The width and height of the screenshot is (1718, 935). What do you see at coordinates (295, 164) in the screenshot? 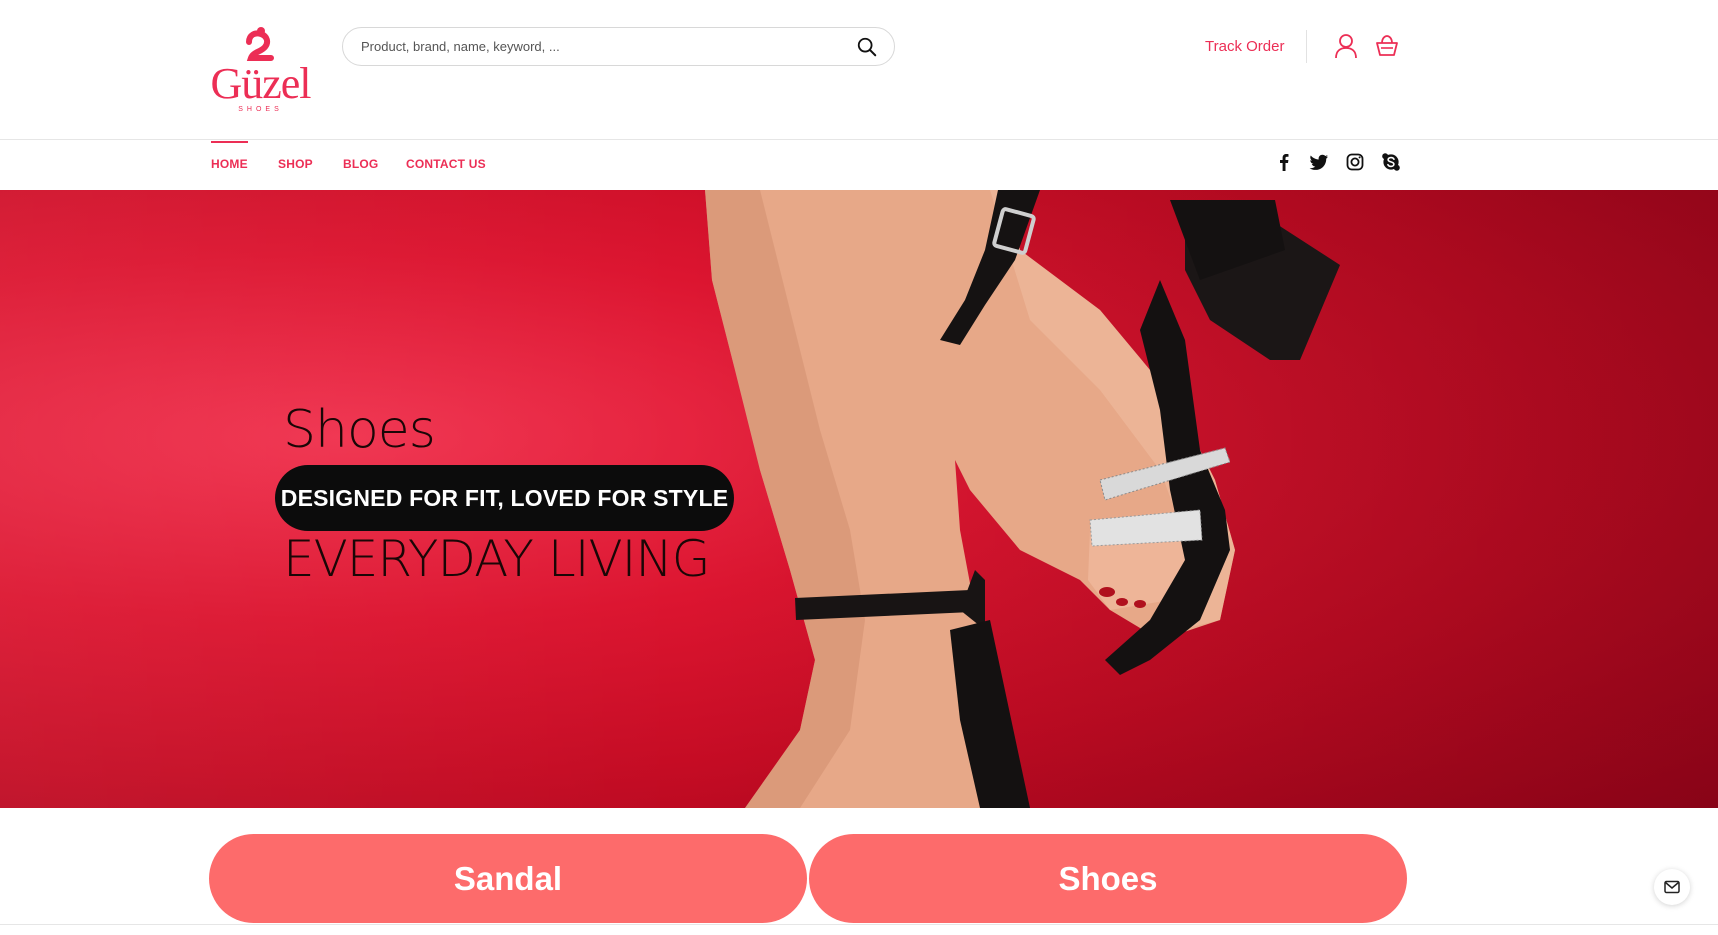
I see `nav-item-shop: SHOP` at bounding box center [295, 164].